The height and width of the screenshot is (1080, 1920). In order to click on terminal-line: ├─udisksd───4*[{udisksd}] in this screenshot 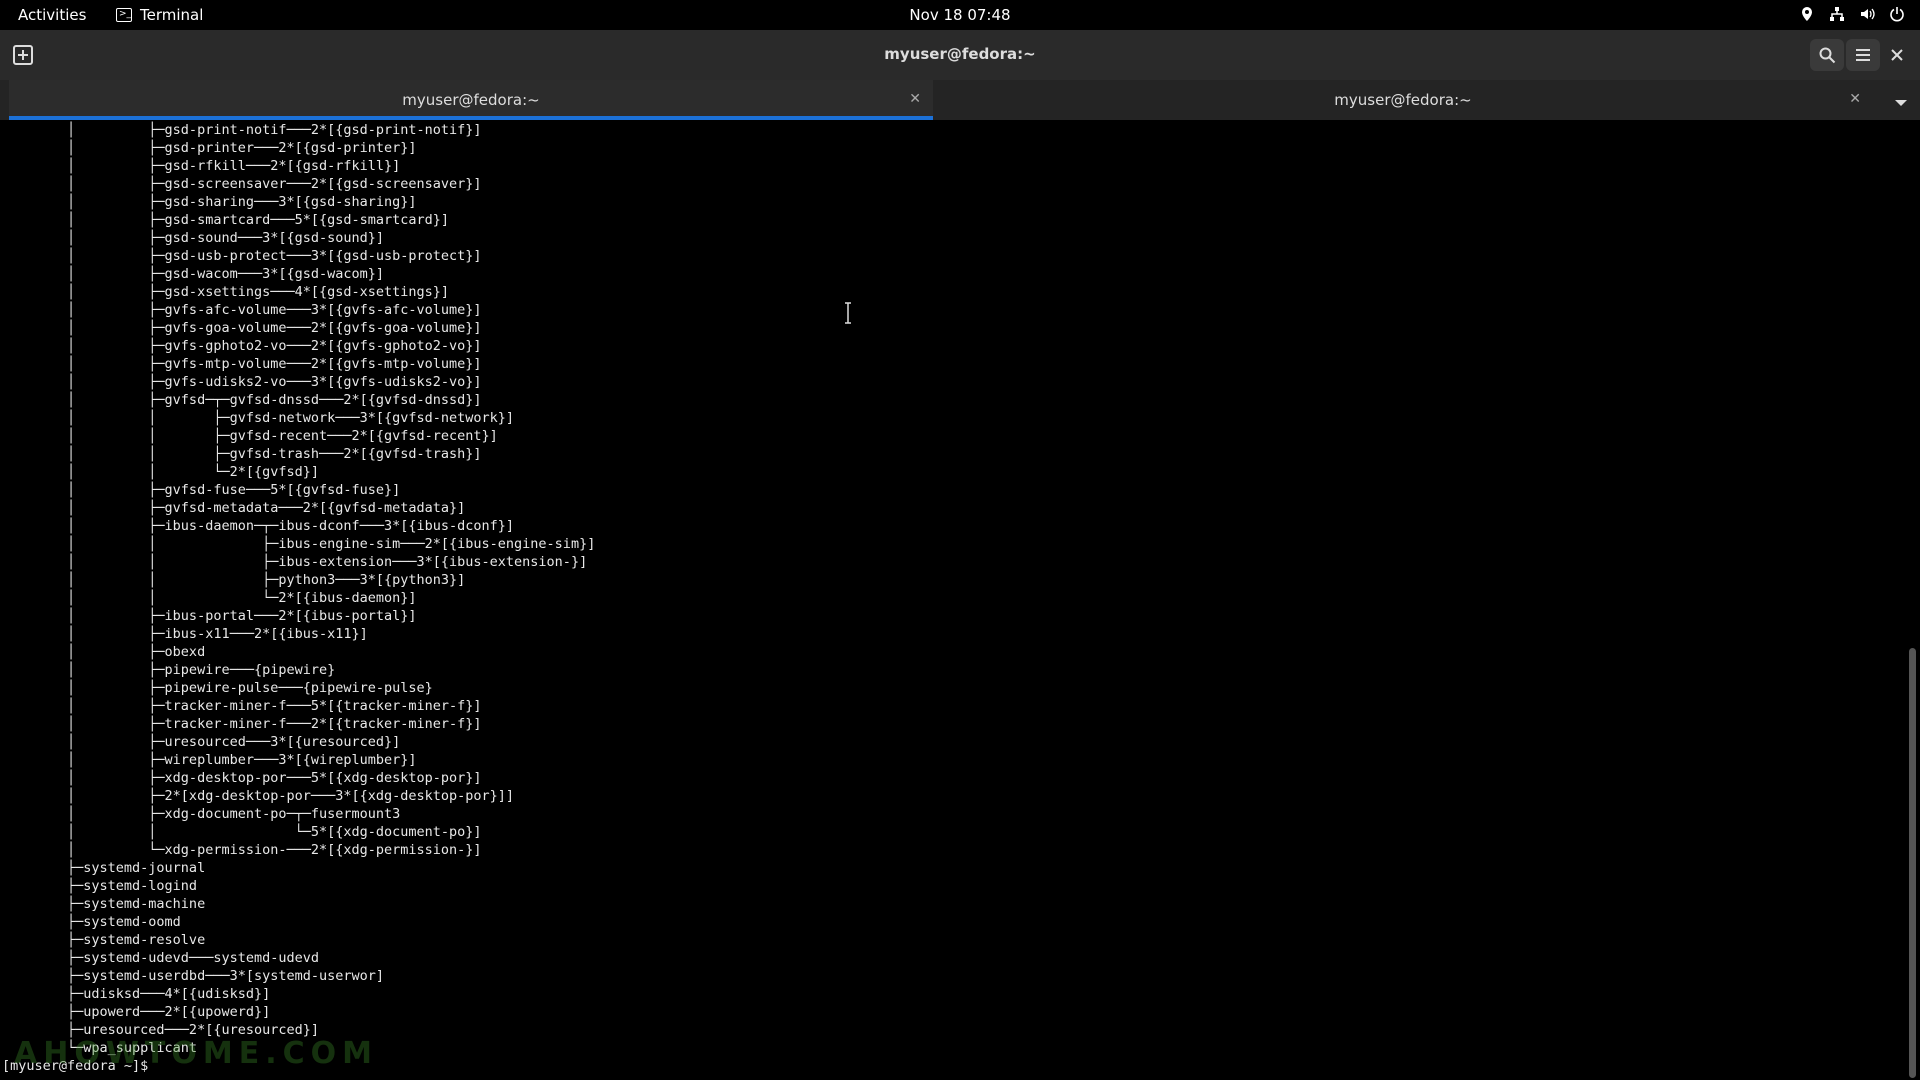, I will do `click(136, 994)`.